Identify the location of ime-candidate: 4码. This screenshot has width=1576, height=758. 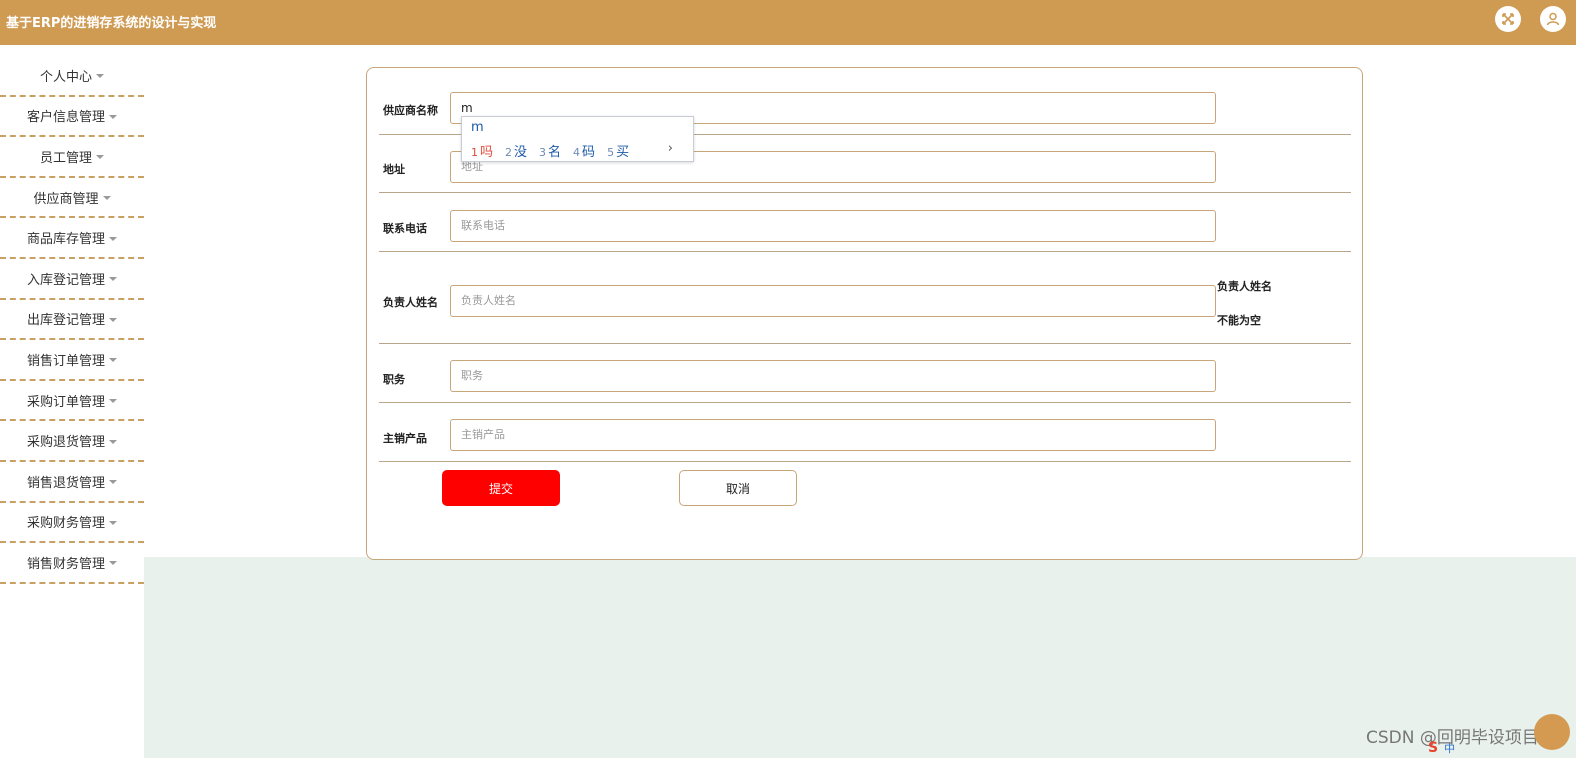
(584, 150).